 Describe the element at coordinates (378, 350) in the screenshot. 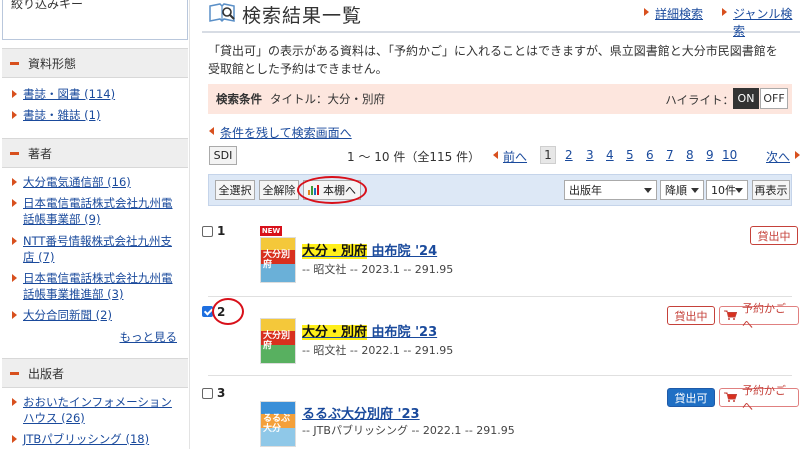

I see `result-meta: -- 昭文社 -- 2022.1 -- 291.95` at that location.